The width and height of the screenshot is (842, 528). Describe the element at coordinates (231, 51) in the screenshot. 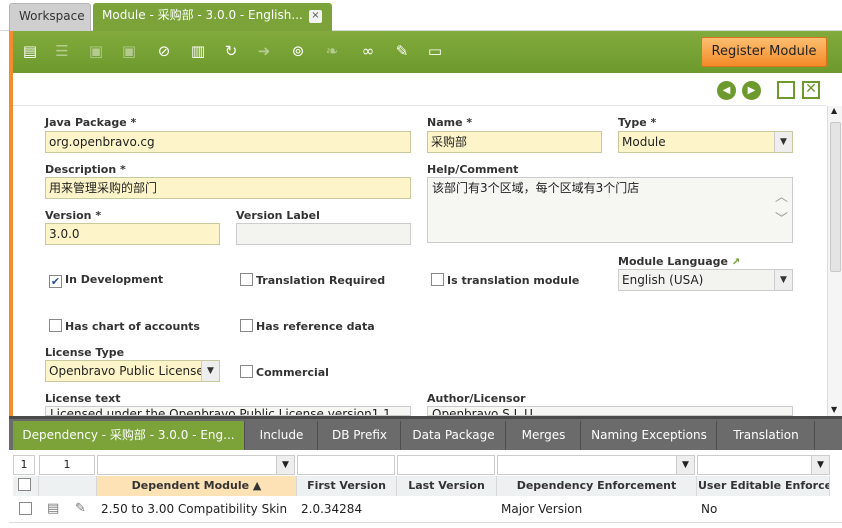

I see `refresh-icon: ↻` at that location.